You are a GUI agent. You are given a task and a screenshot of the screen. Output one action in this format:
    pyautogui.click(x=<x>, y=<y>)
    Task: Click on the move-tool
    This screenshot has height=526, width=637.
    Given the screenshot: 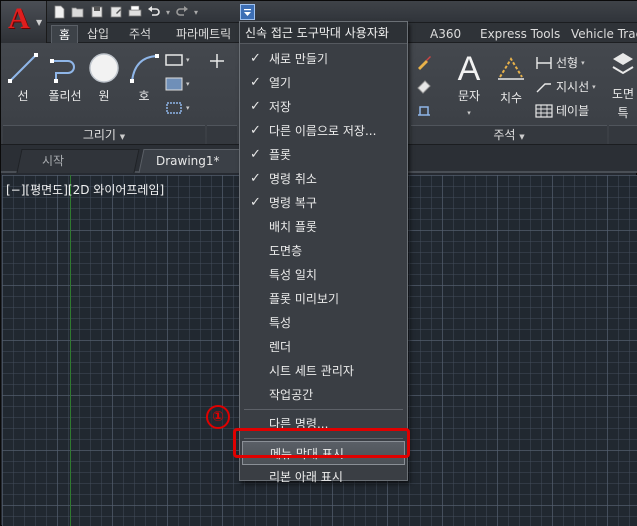 What is the action you would take?
    pyautogui.click(x=217, y=61)
    